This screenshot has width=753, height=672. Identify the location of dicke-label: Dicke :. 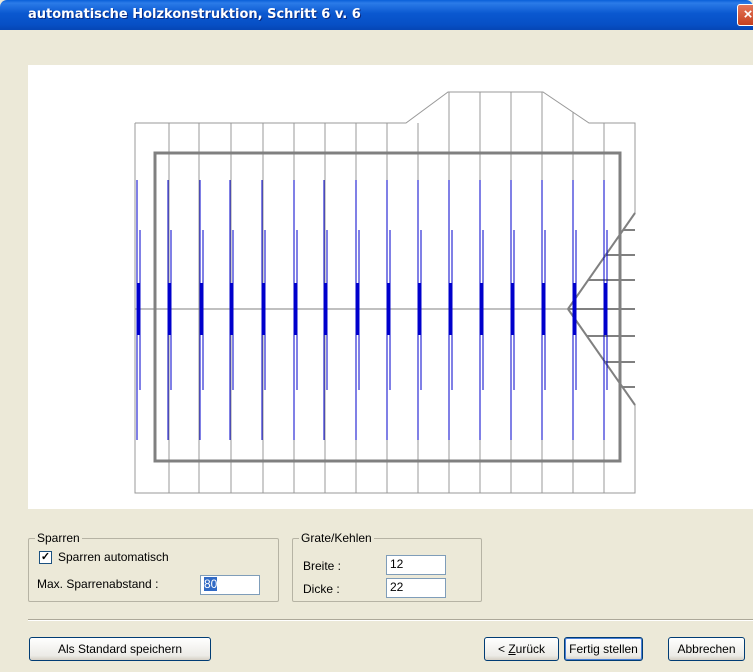
(321, 589).